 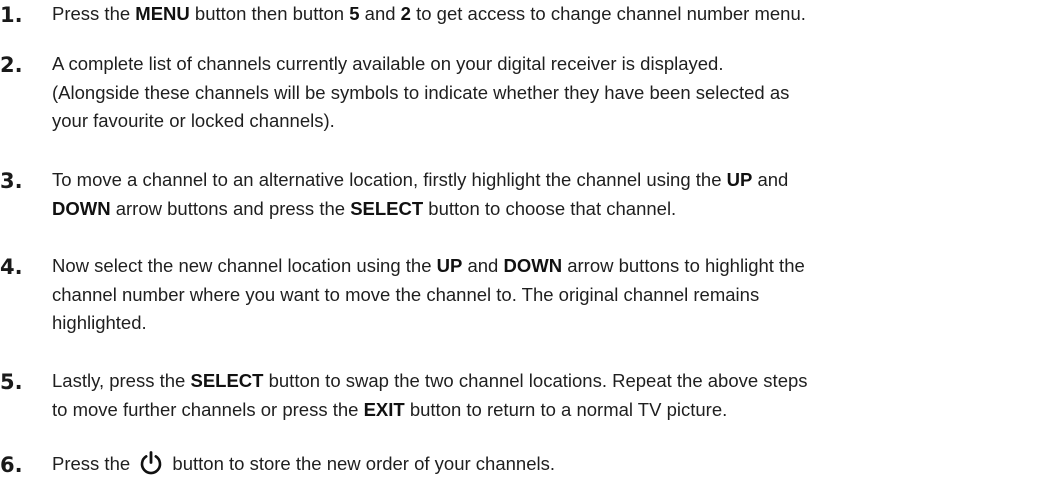 What do you see at coordinates (11, 15) in the screenshot?
I see `step-number: 1.` at bounding box center [11, 15].